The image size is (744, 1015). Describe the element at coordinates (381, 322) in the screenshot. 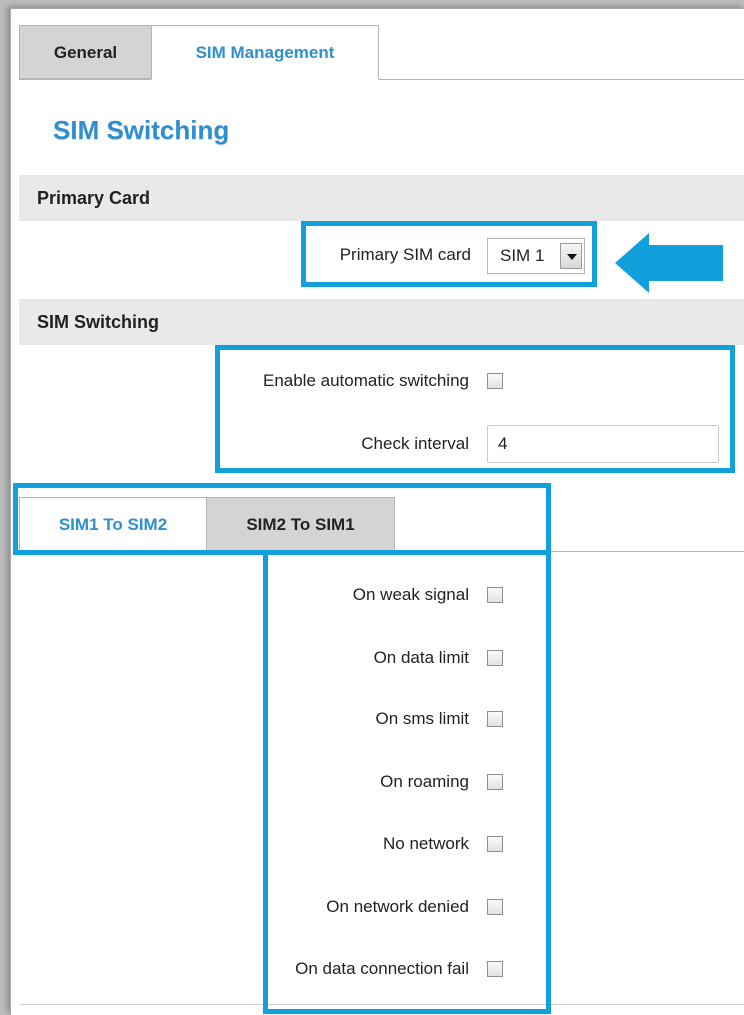

I see `section-sim-switching: SIM Switching` at that location.